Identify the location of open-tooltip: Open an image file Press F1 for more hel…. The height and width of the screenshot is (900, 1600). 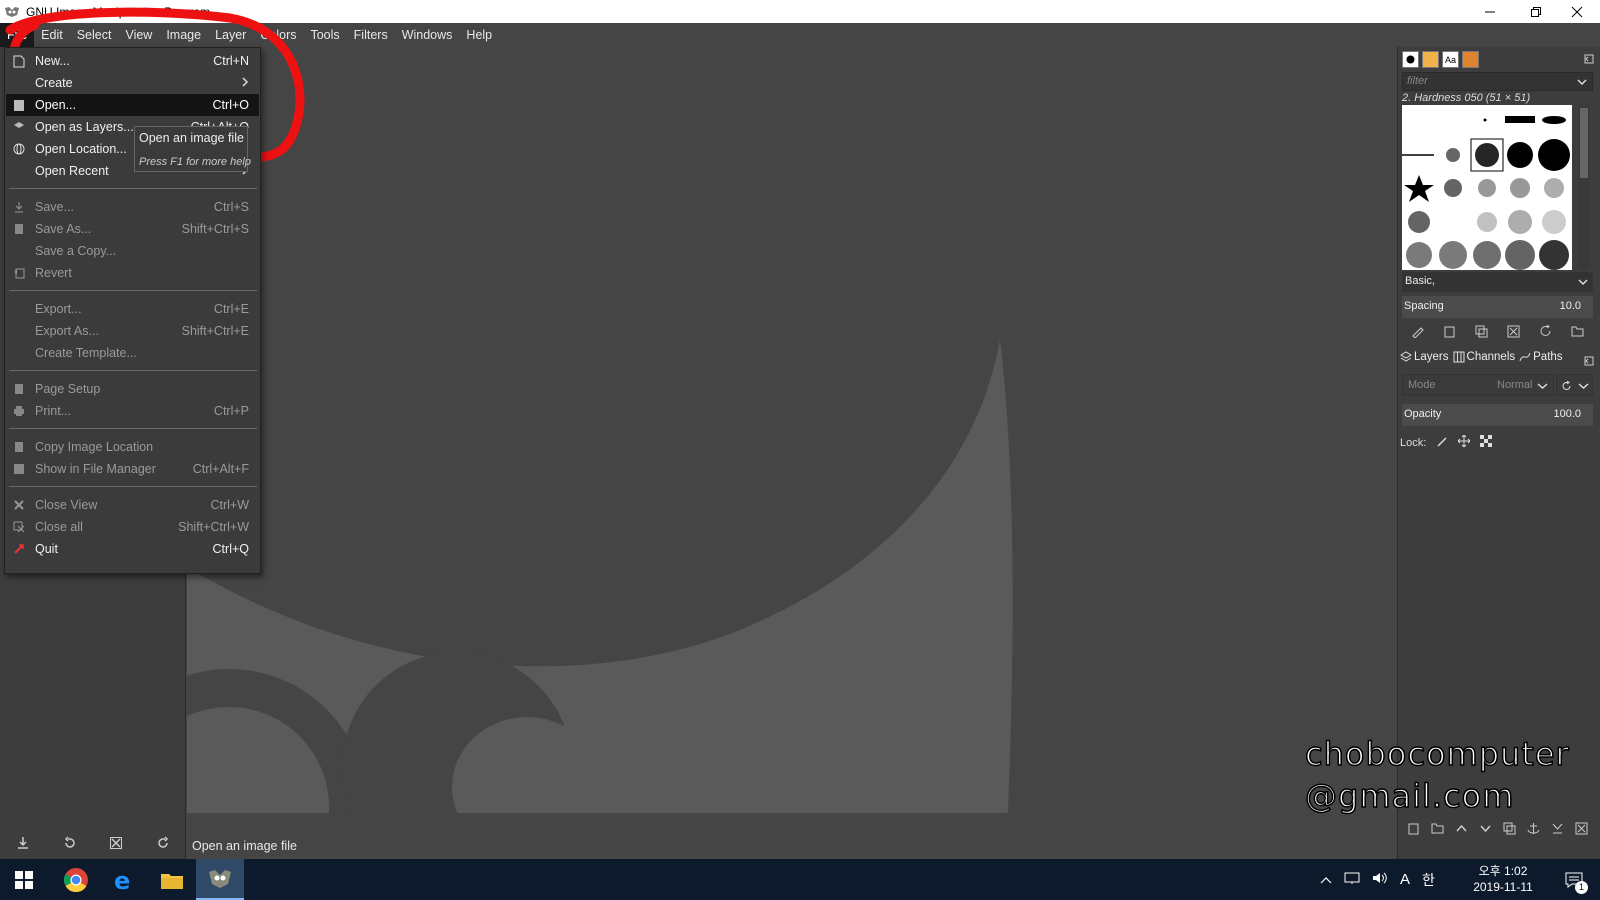
(192, 149).